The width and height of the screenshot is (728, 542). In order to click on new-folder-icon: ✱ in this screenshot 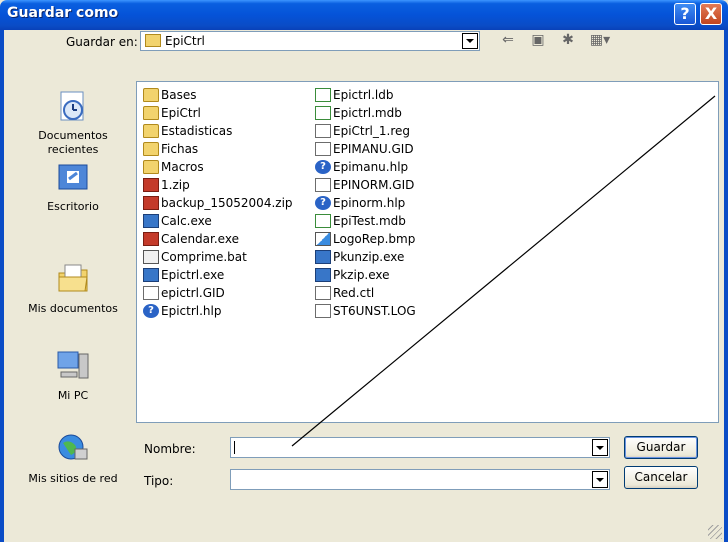, I will do `click(568, 40)`.